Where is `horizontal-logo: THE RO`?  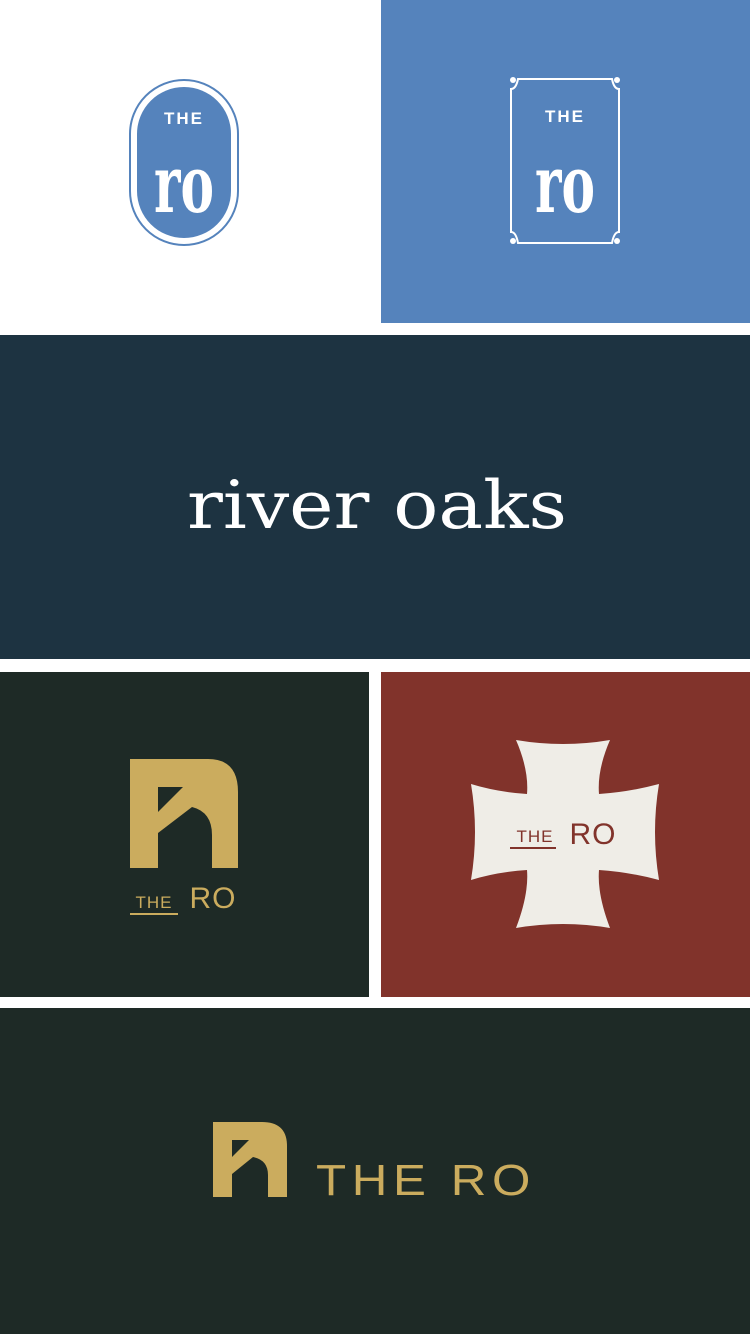
horizontal-logo: THE RO is located at coordinates (374, 1163).